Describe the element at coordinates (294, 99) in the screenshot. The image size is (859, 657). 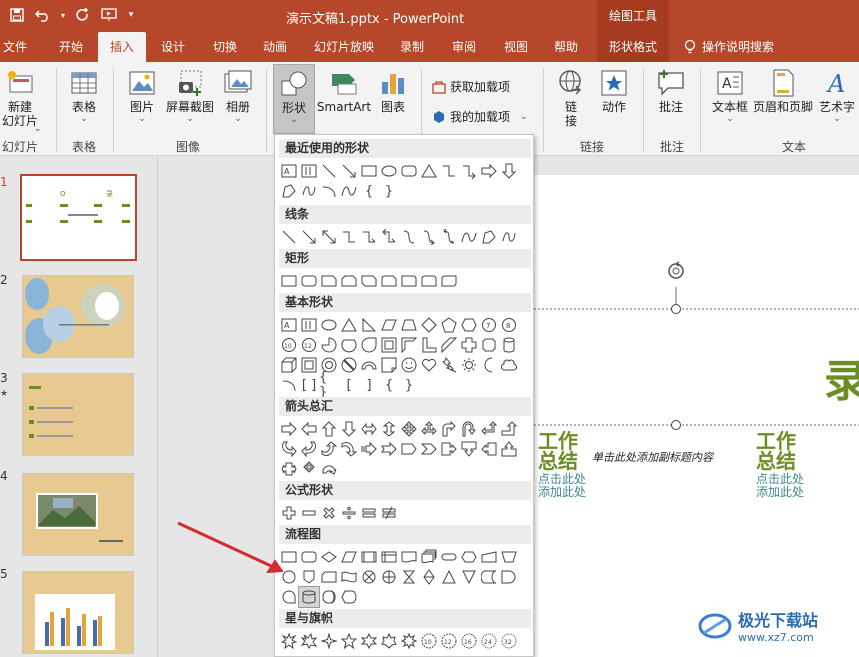
I see `shapes-button: 形状 ⌄` at that location.